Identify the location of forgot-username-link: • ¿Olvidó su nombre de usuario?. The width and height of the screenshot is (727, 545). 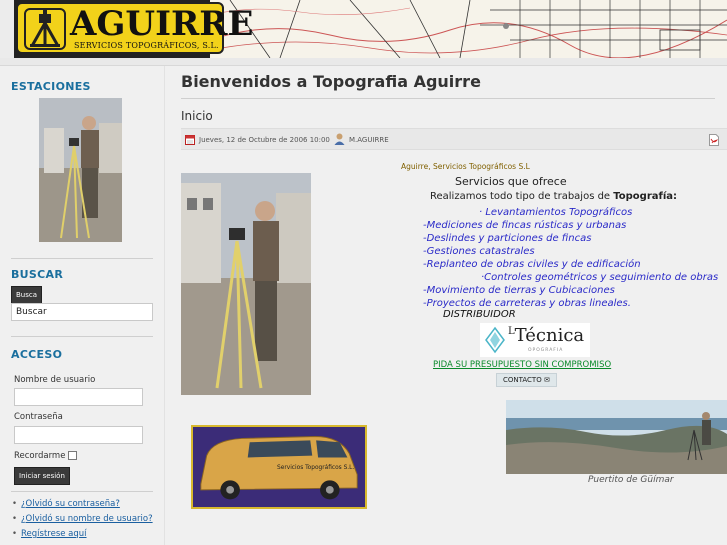
(82, 519).